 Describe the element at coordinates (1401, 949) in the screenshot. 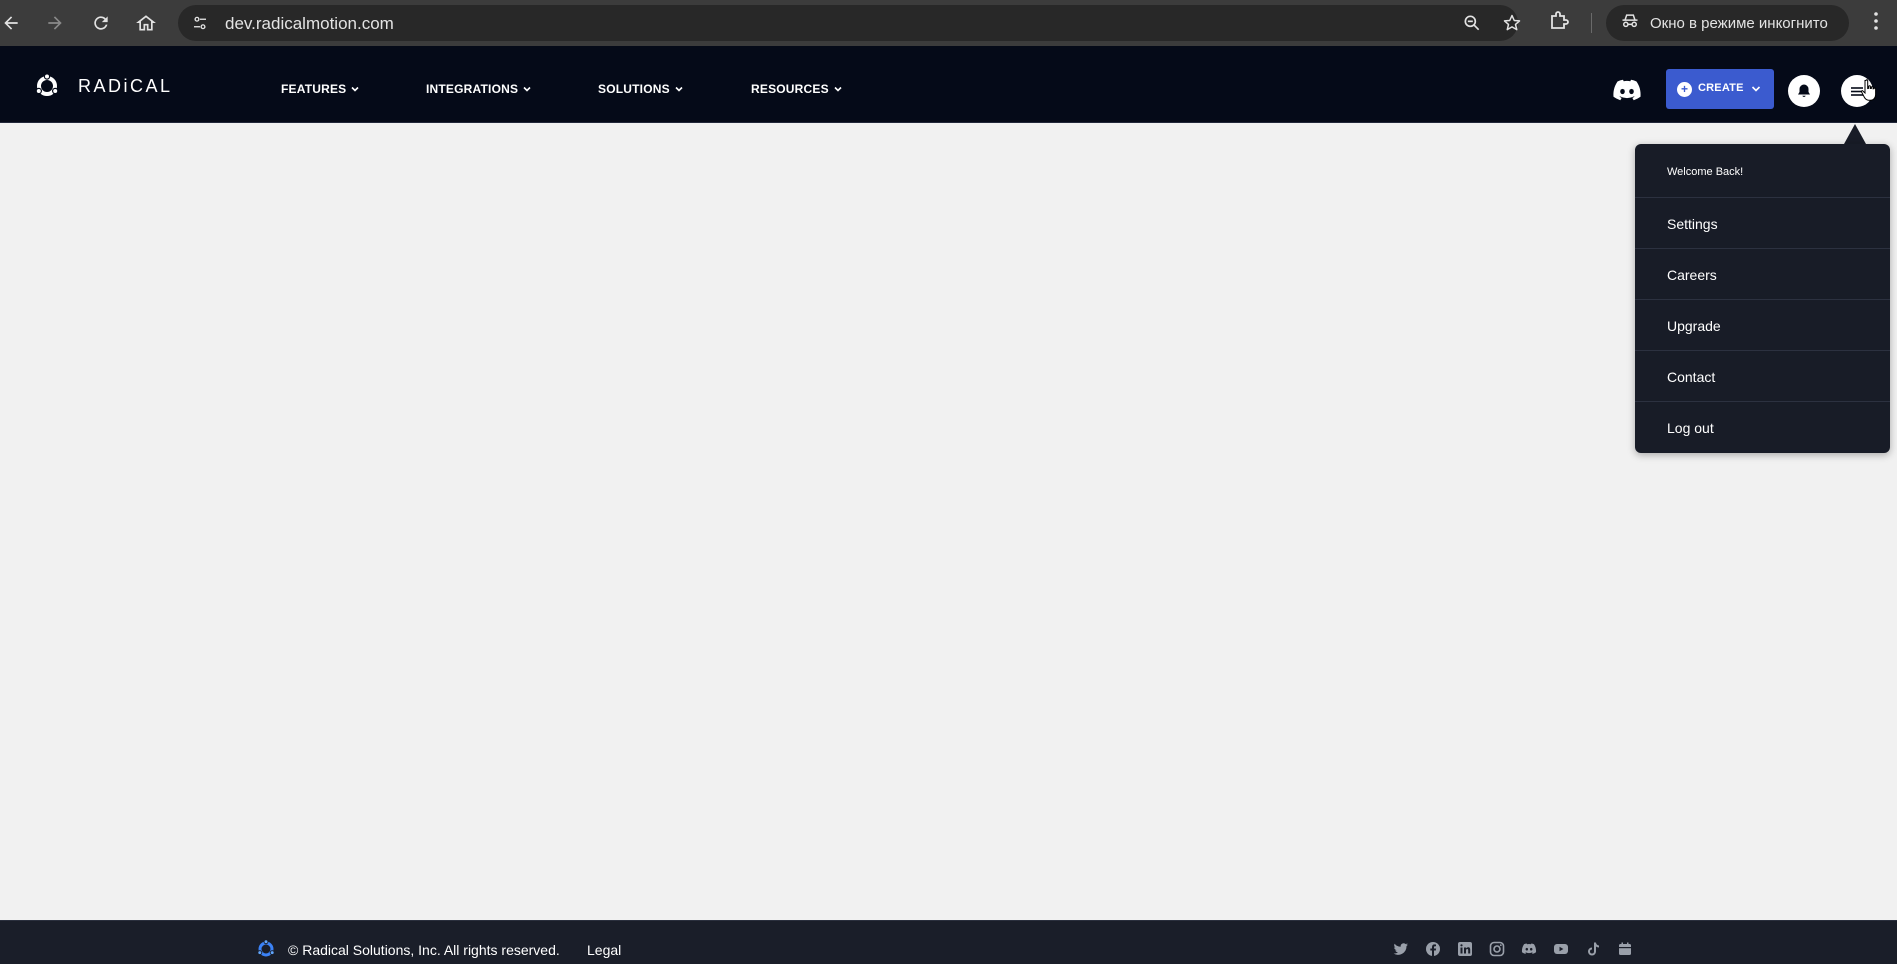

I see `twitter-icon` at that location.